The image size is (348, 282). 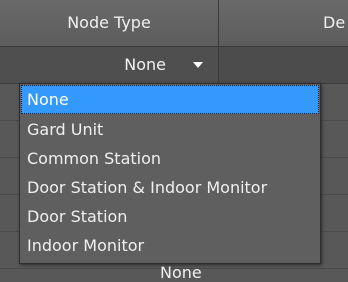 What do you see at coordinates (283, 23) in the screenshot?
I see `column-header-description: De` at bounding box center [283, 23].